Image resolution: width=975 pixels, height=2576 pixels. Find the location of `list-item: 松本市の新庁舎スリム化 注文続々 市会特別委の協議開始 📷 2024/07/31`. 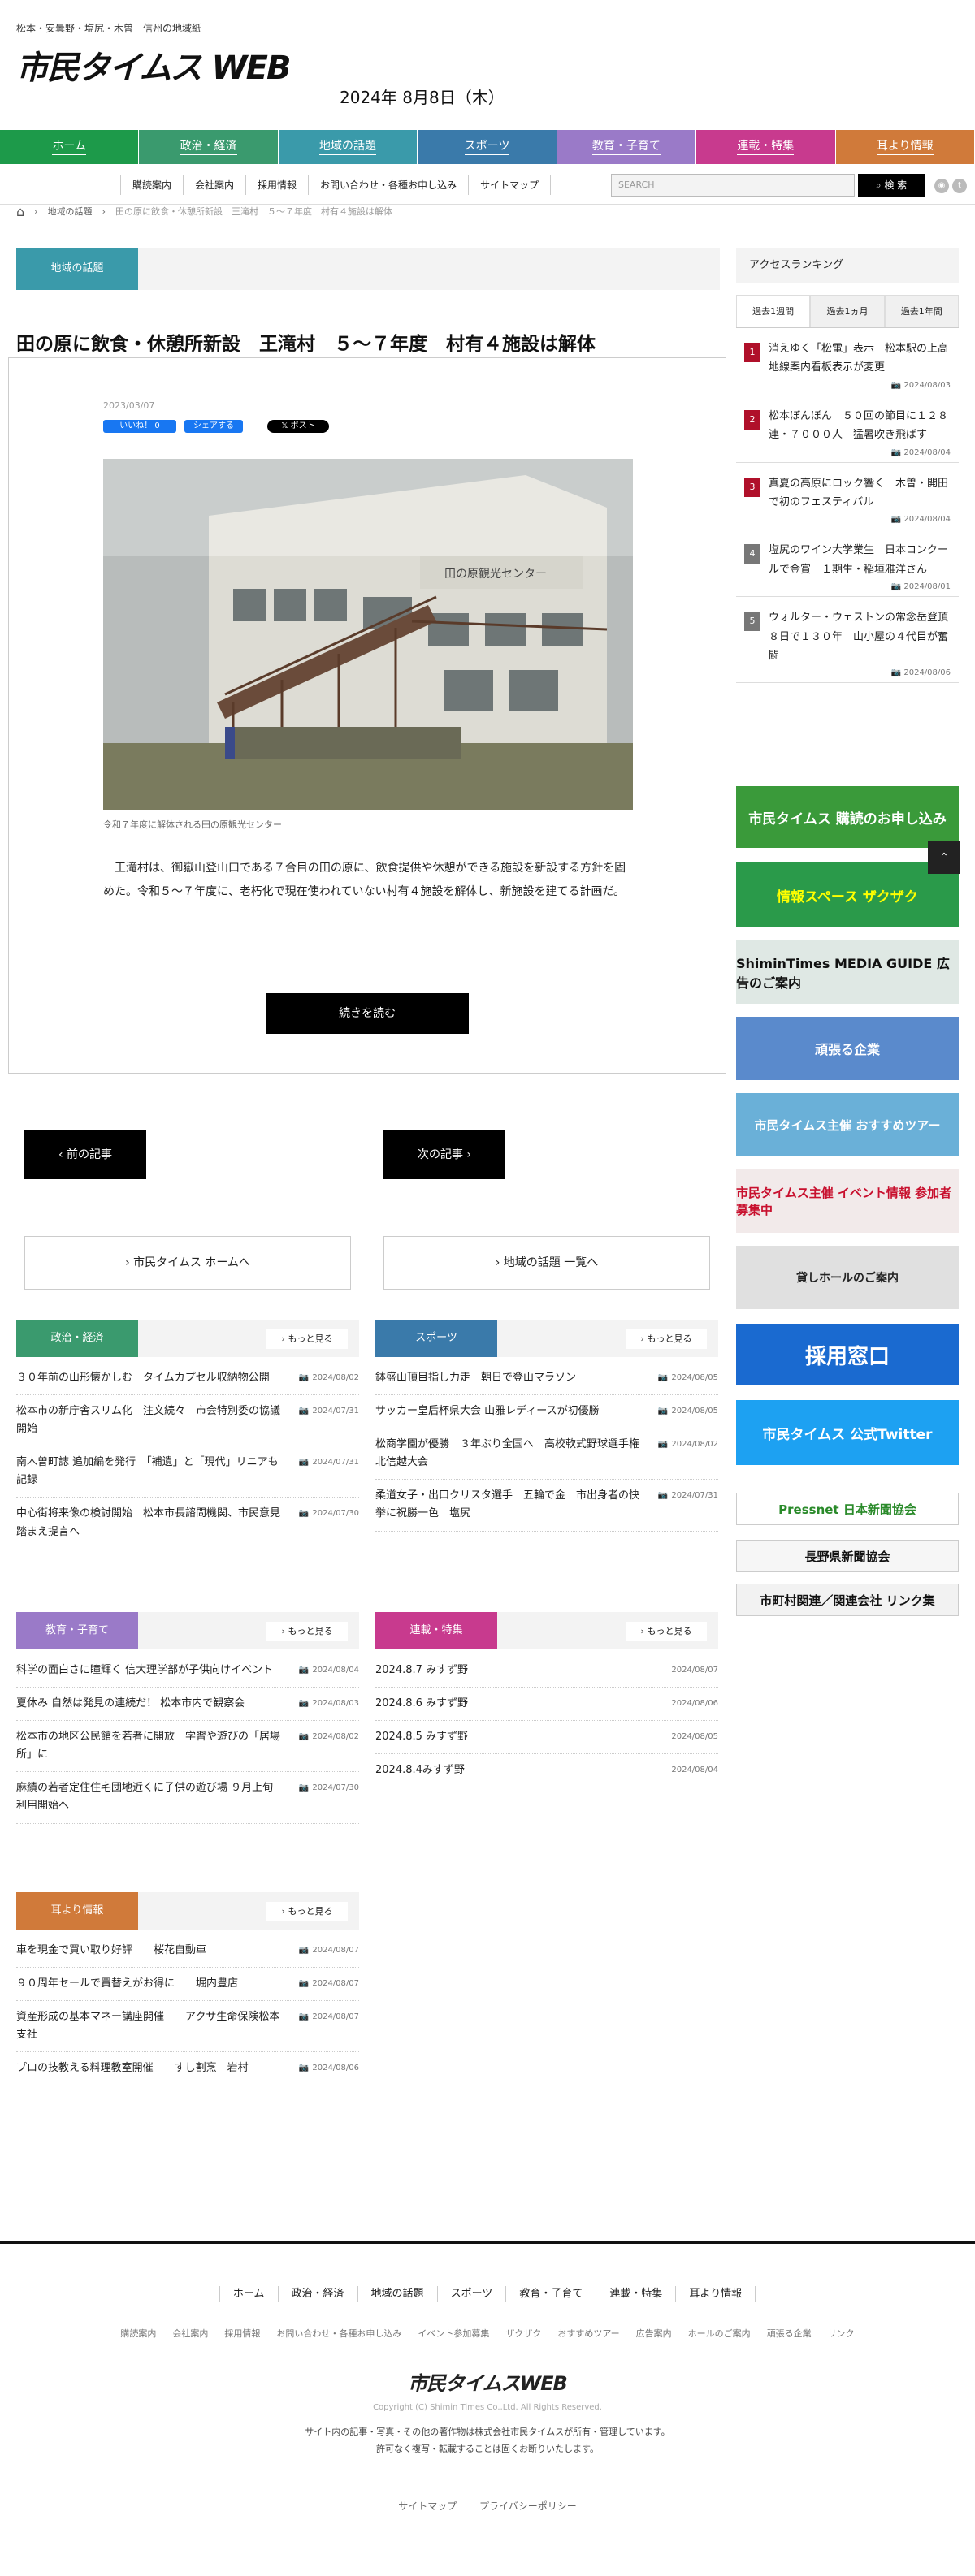

list-item: 松本市の新庁舎スリム化 注文続々 市会特別委の協議開始 📷 2024/07/31 is located at coordinates (187, 1421).